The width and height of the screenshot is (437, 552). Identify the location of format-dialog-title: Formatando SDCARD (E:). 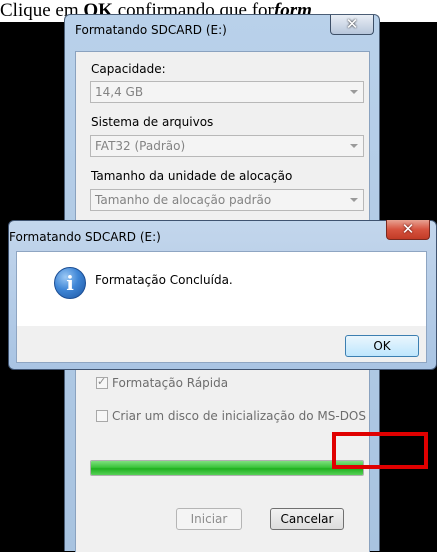
(151, 30).